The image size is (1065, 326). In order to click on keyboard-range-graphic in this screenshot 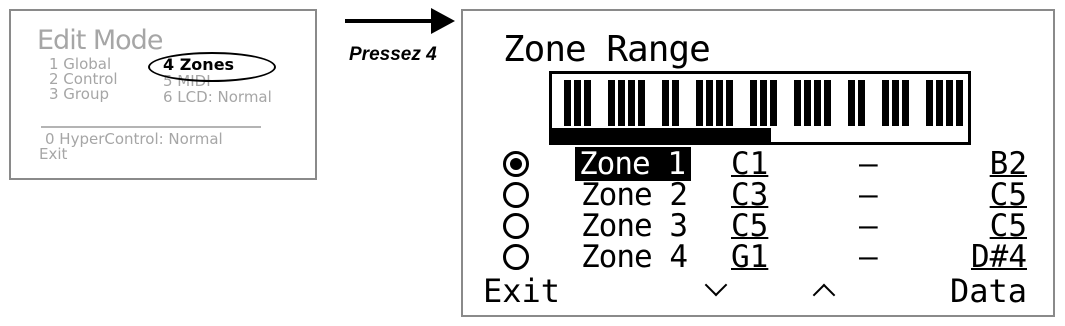, I will do `click(760, 108)`.